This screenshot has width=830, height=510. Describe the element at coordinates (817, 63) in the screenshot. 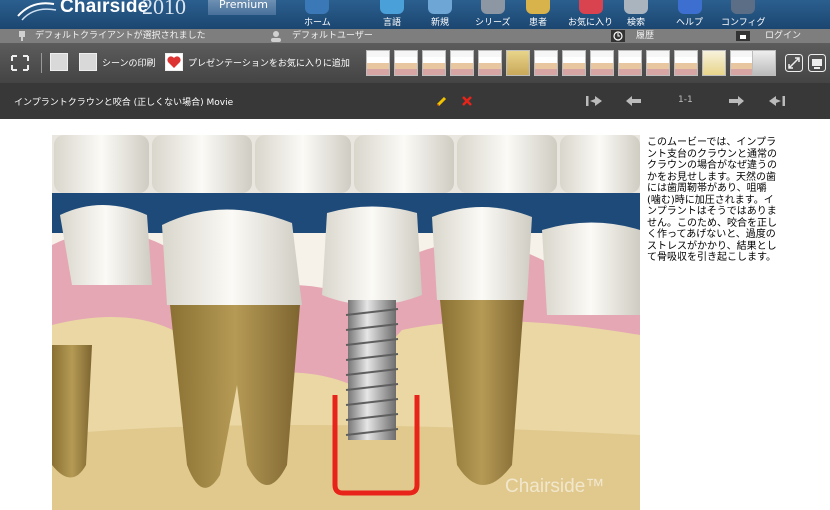

I see `presentation-icon` at that location.